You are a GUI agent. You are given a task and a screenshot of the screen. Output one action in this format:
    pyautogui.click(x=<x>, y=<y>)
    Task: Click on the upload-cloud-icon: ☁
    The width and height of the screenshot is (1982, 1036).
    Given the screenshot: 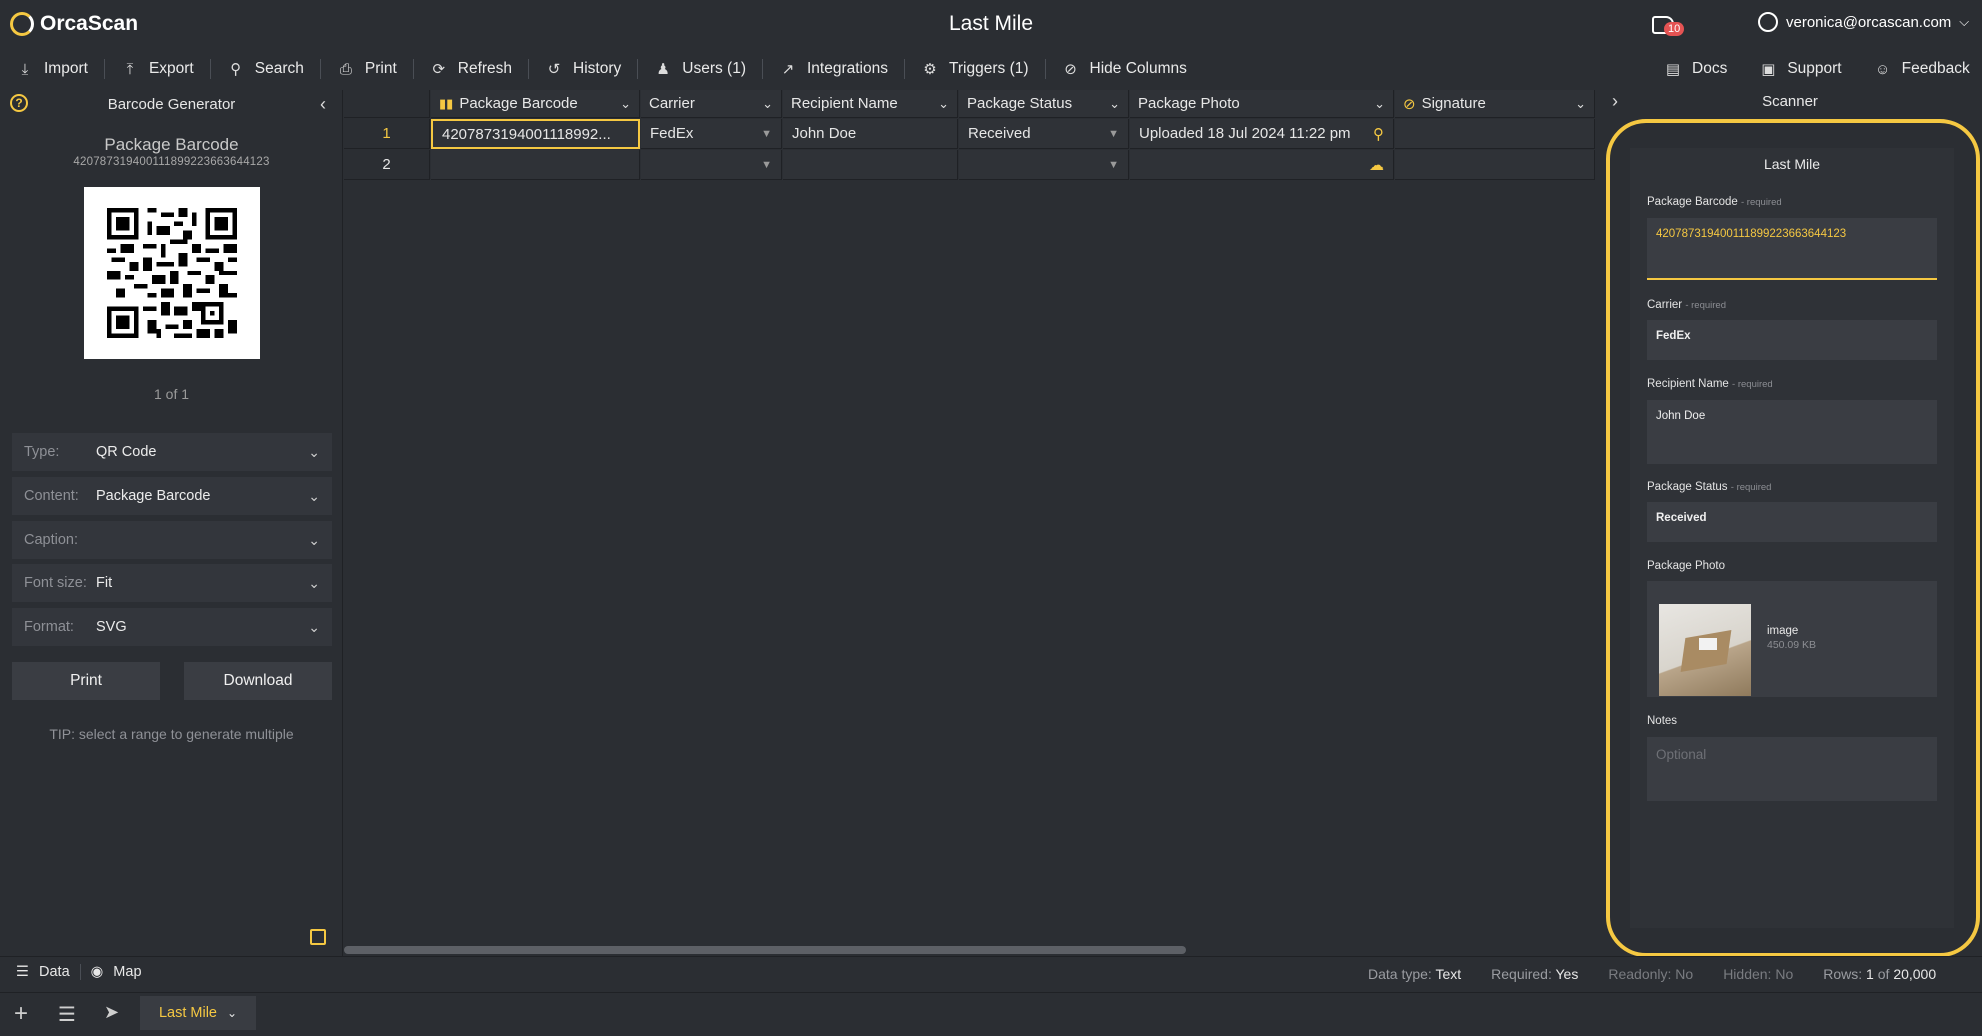 What is the action you would take?
    pyautogui.click(x=1376, y=165)
    